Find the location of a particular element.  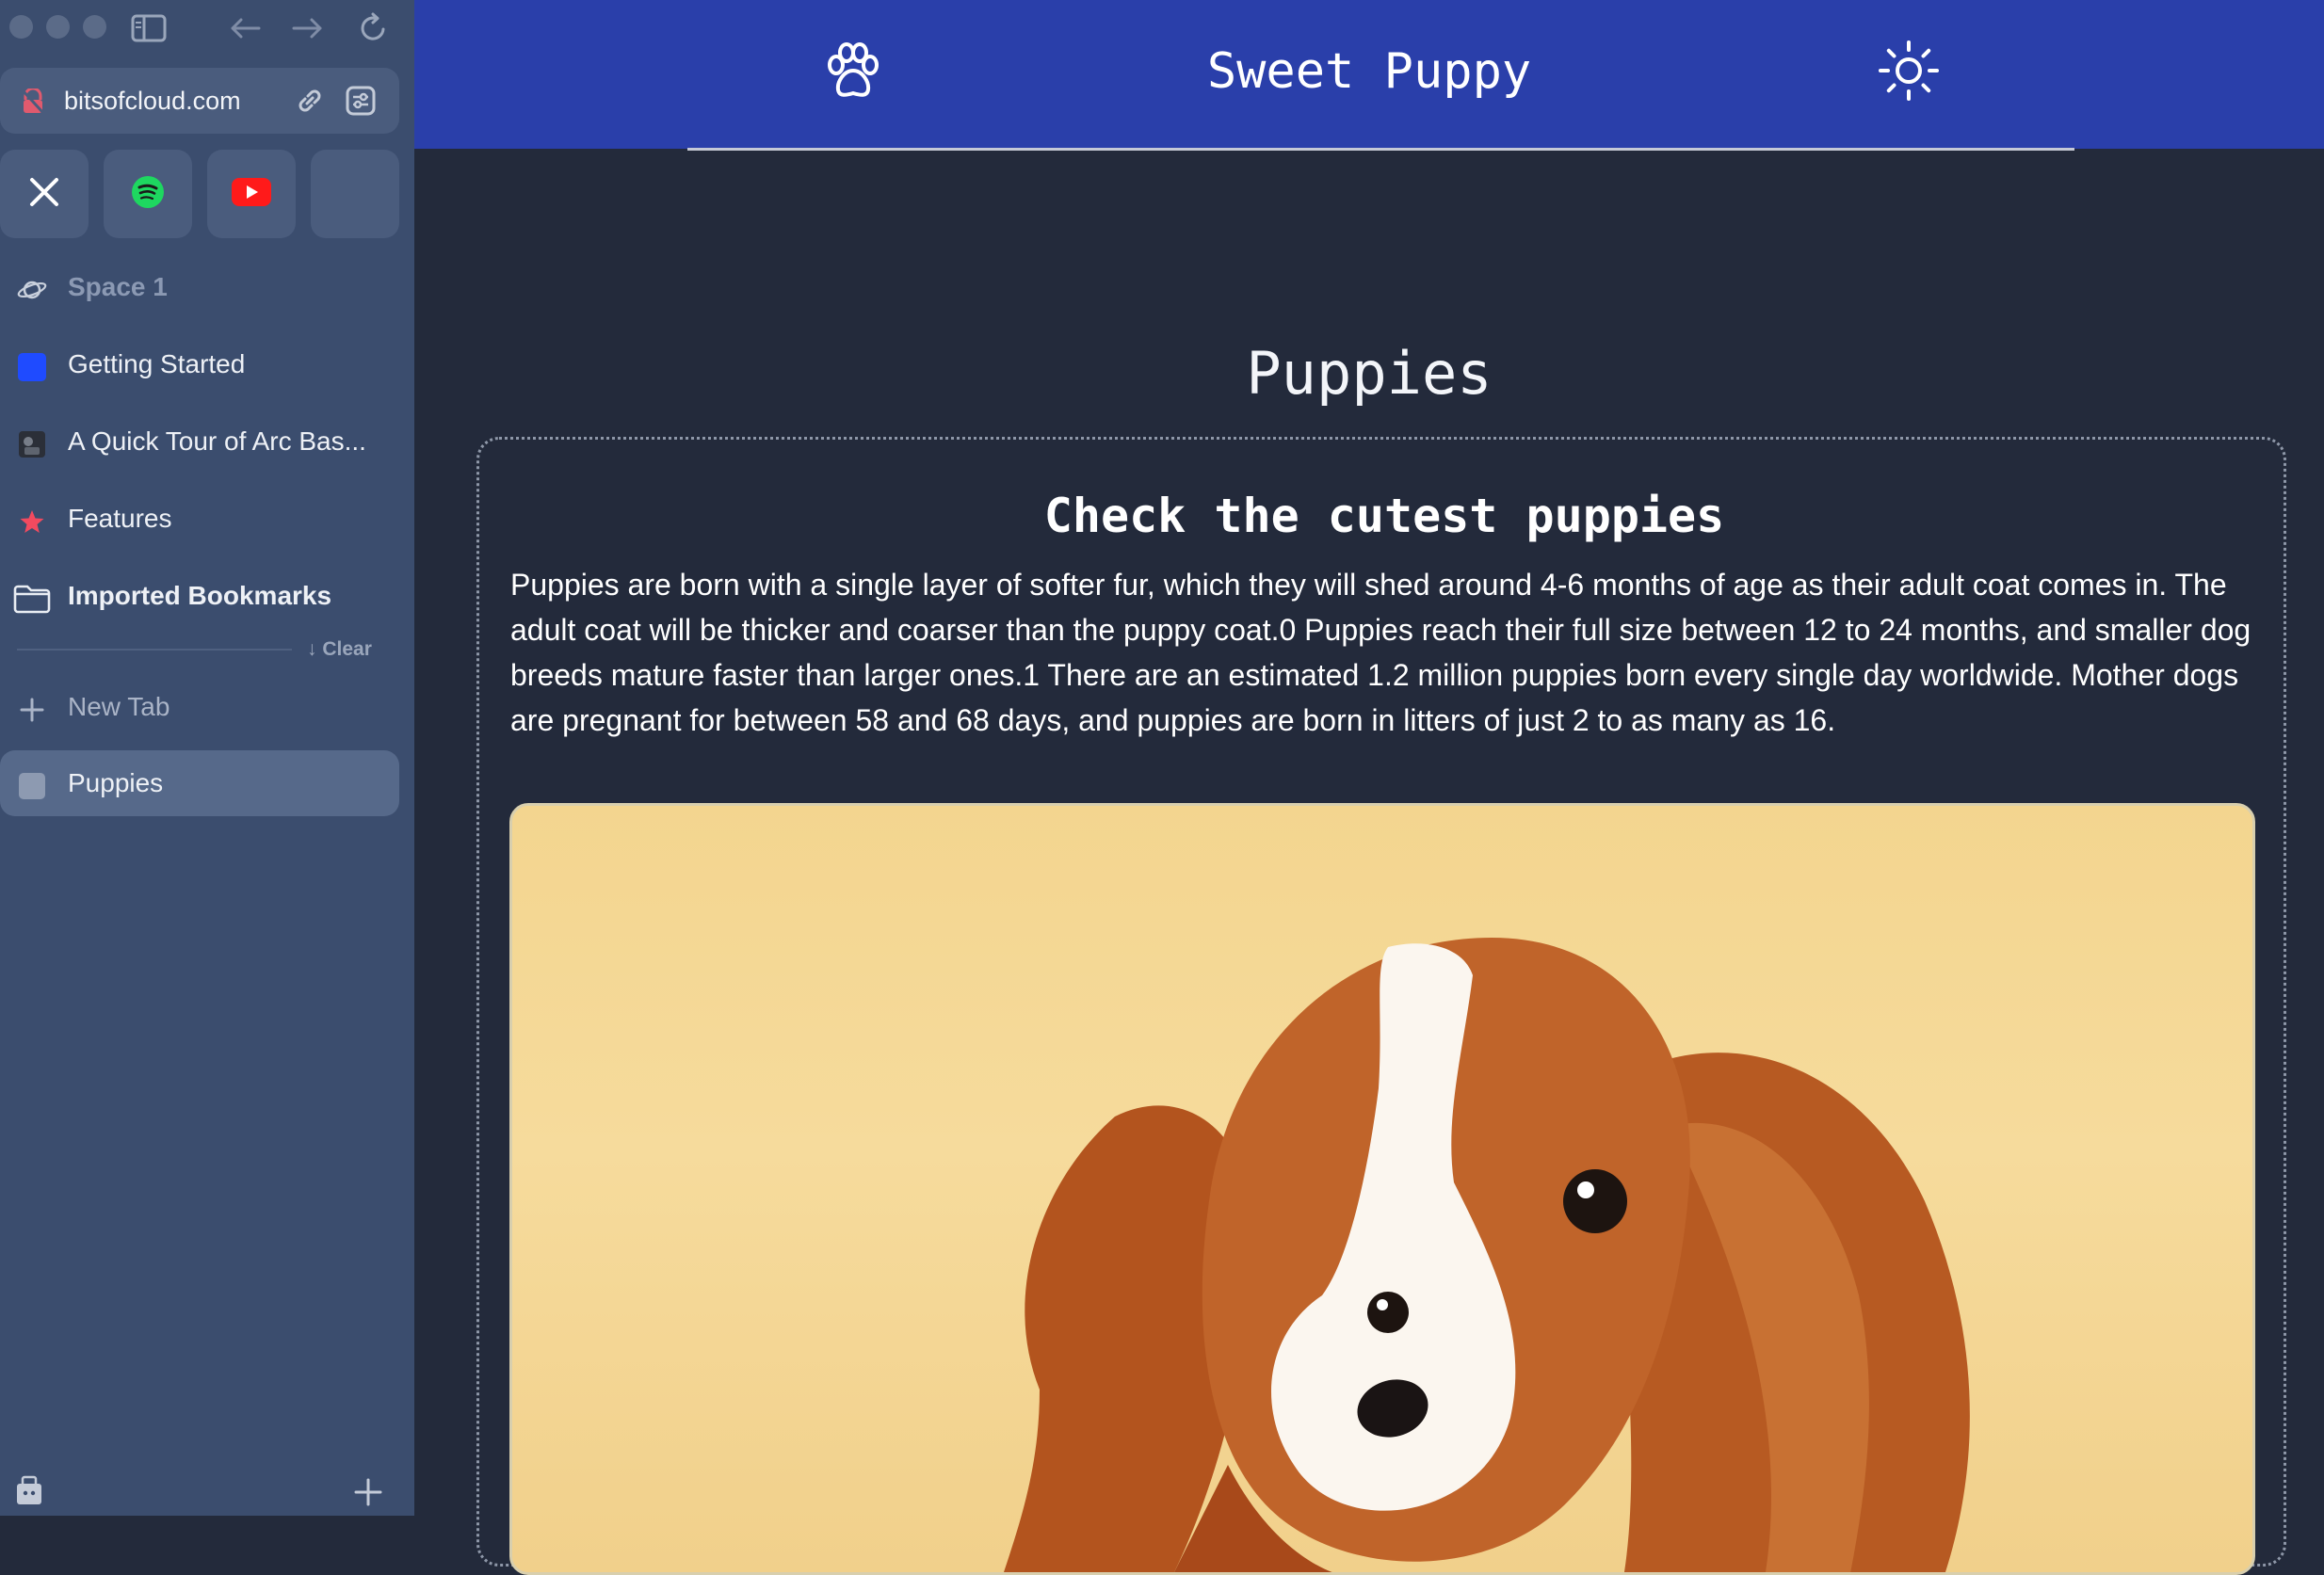

header-underline is located at coordinates (1380, 149).